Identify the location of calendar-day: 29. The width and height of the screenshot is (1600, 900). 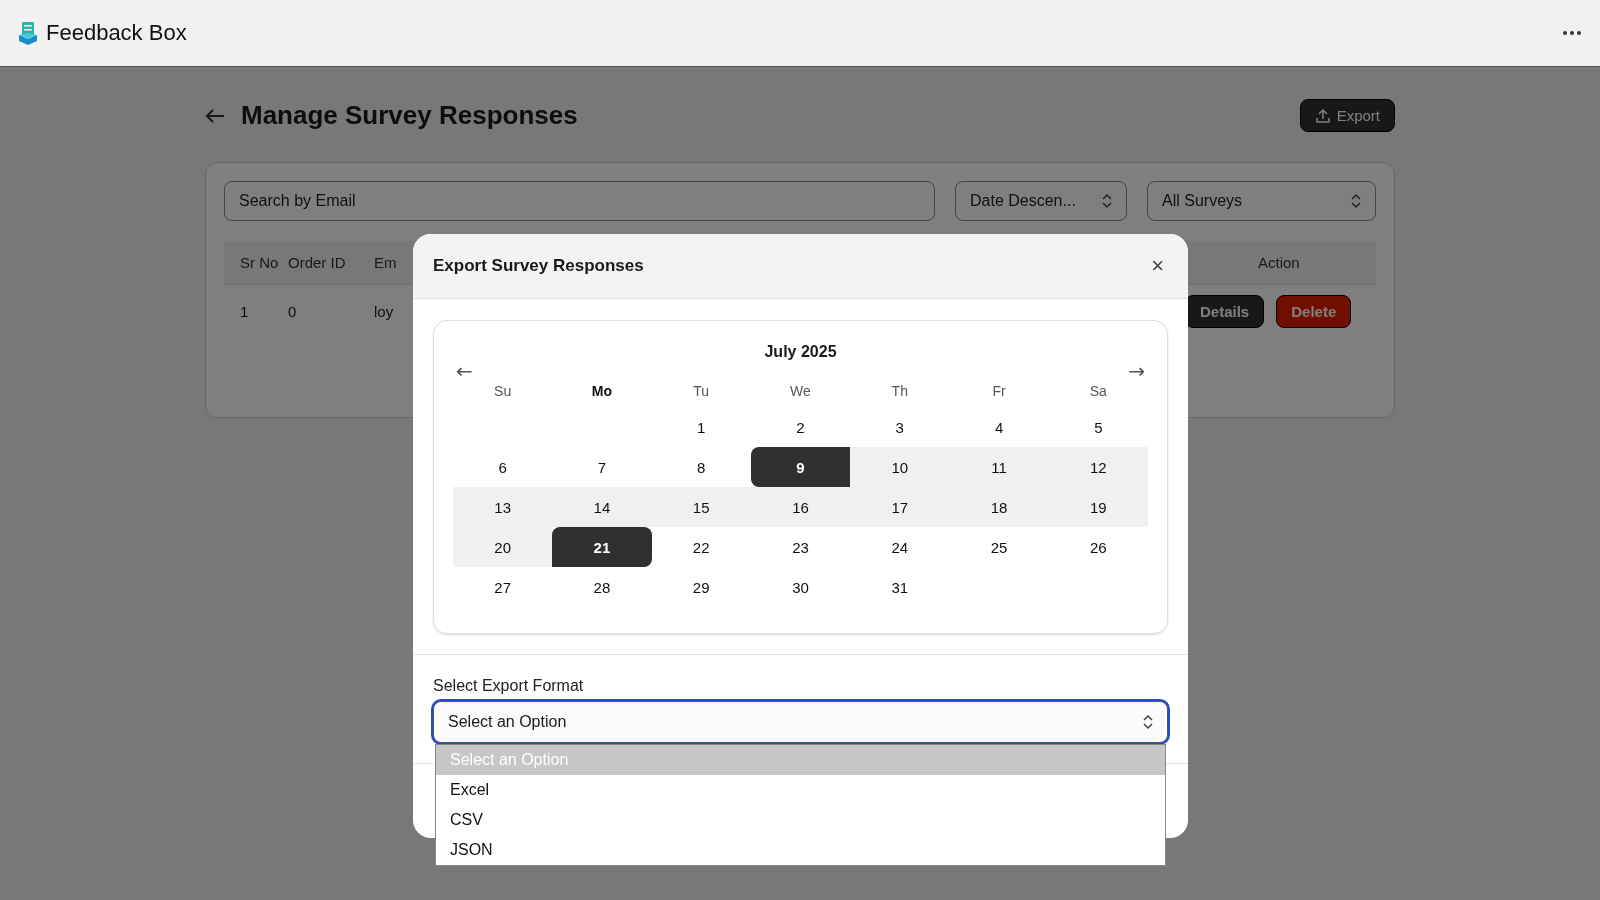
(701, 587).